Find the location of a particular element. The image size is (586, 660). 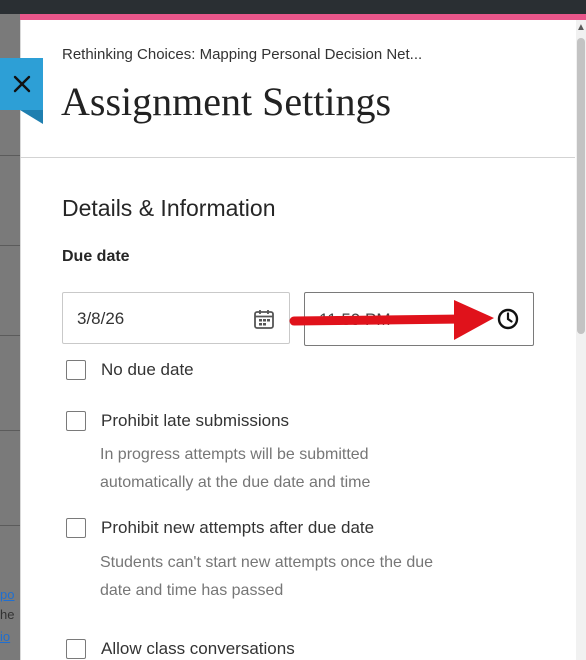

prohibit-new-attempts-option: Prohibit new attempts after due date is located at coordinates (220, 528).